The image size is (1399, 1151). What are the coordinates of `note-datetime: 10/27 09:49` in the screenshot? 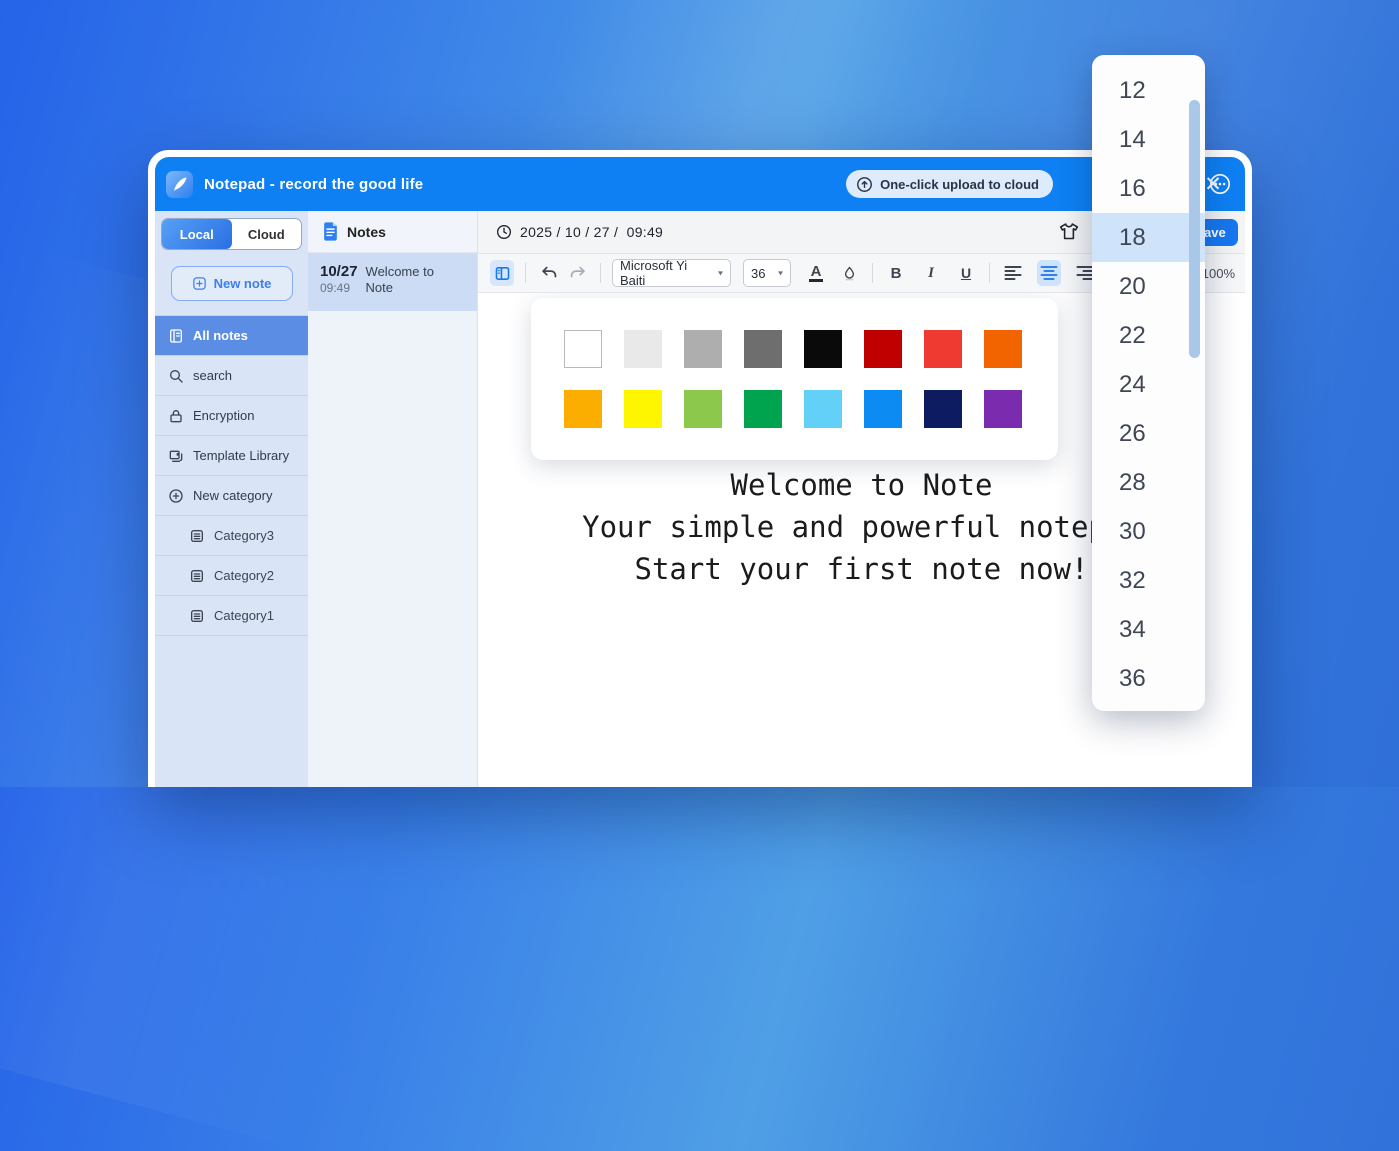 It's located at (339, 279).